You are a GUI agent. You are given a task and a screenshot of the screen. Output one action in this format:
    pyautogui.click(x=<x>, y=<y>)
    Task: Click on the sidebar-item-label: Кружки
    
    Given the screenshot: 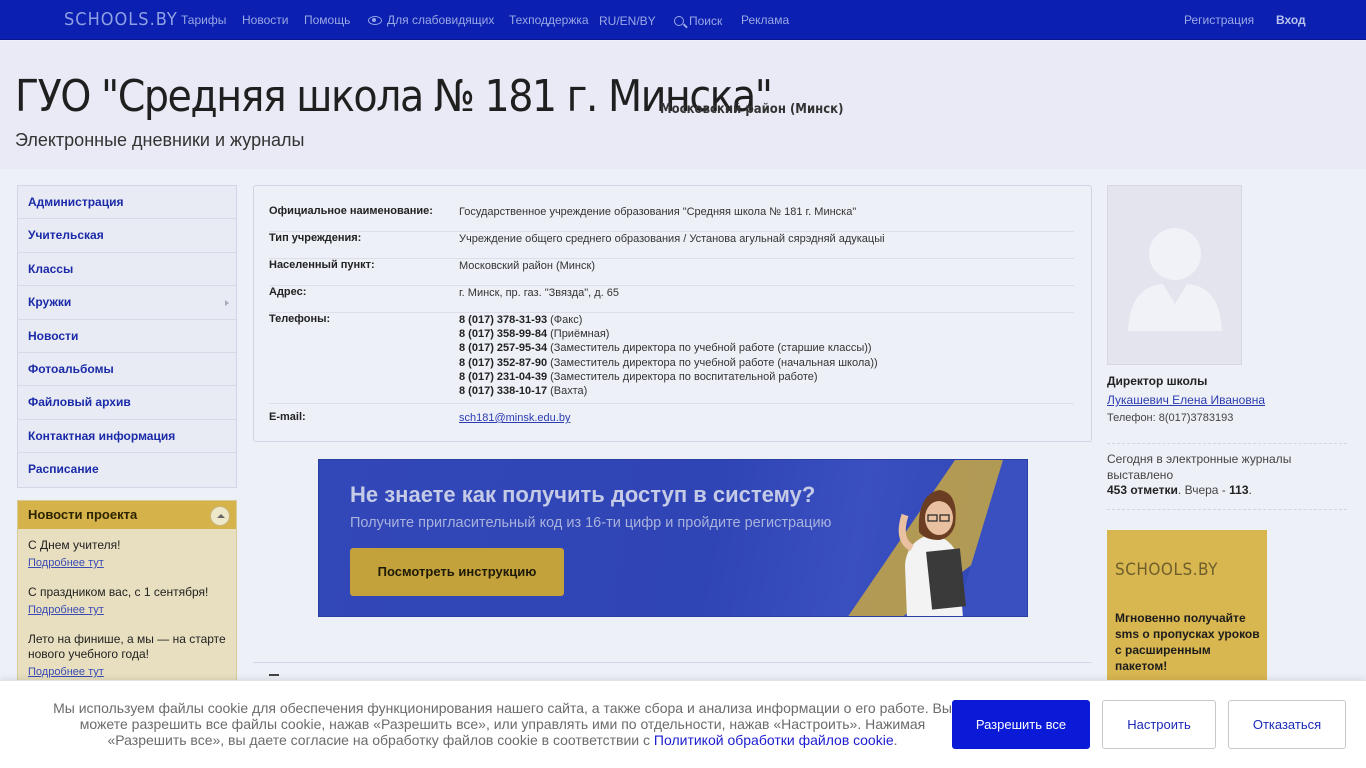 What is the action you would take?
    pyautogui.click(x=50, y=302)
    